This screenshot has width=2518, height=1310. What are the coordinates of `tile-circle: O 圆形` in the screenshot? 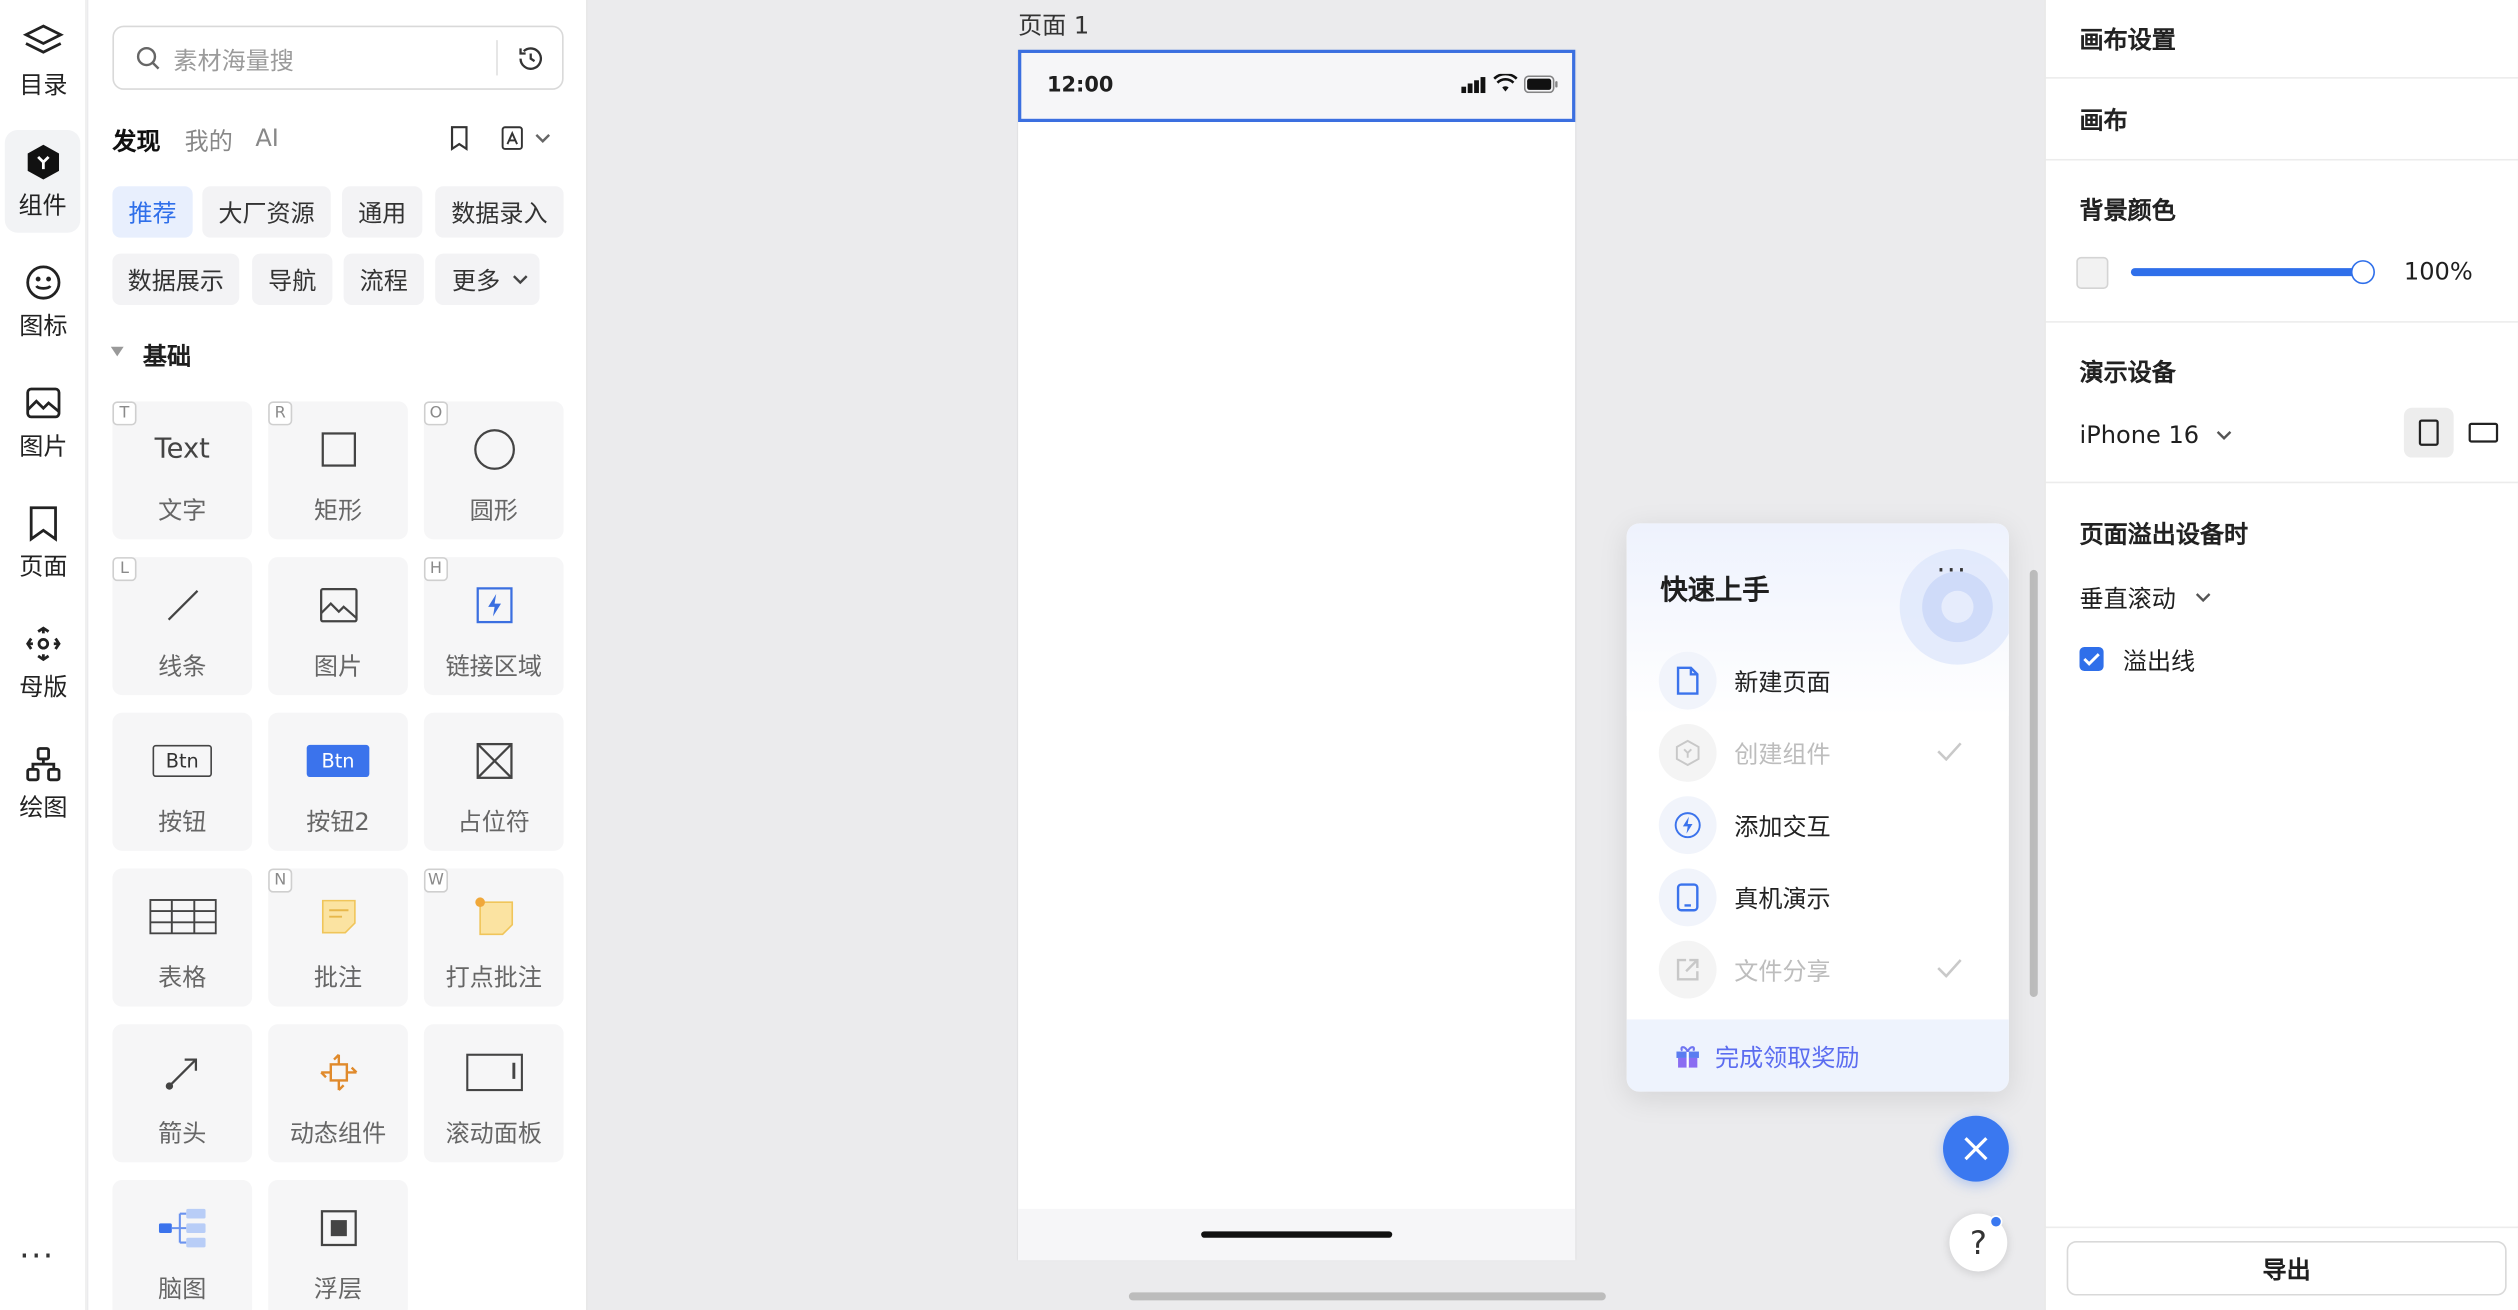 It's located at (493, 470).